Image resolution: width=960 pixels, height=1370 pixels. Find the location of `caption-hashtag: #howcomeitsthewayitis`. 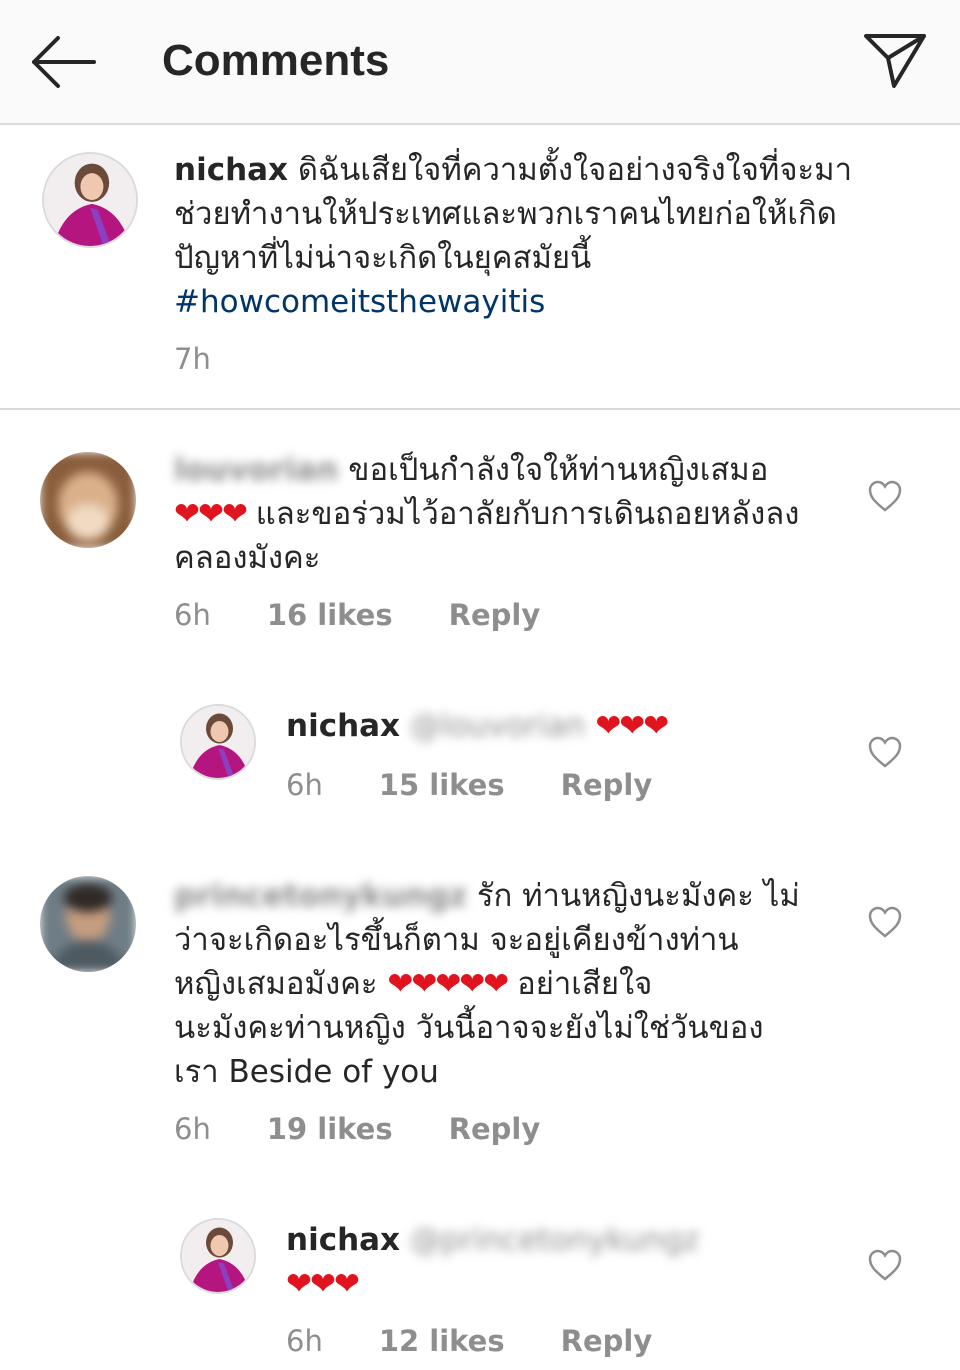

caption-hashtag: #howcomeitsthewayitis is located at coordinates (359, 302).